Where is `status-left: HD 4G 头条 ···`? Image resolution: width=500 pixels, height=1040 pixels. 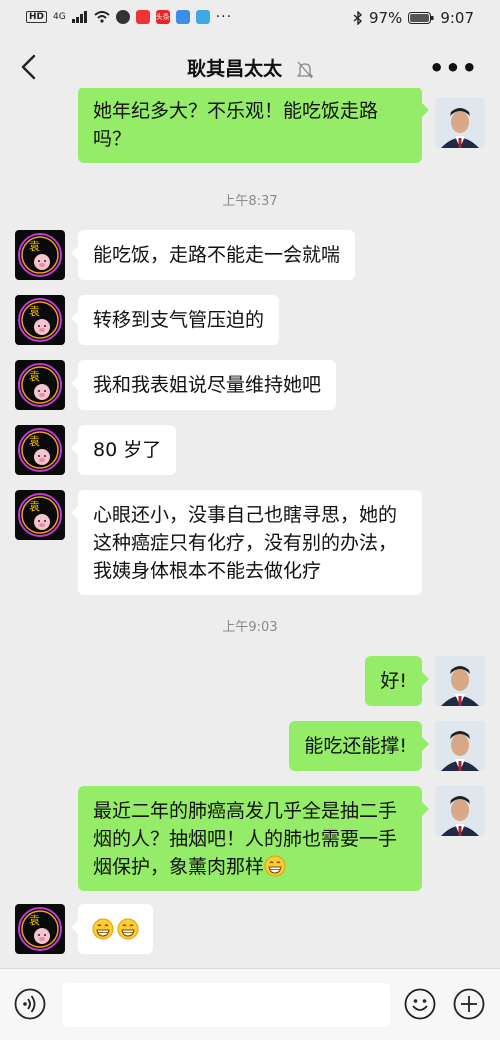
status-left: HD 4G 头条 ··· is located at coordinates (129, 17).